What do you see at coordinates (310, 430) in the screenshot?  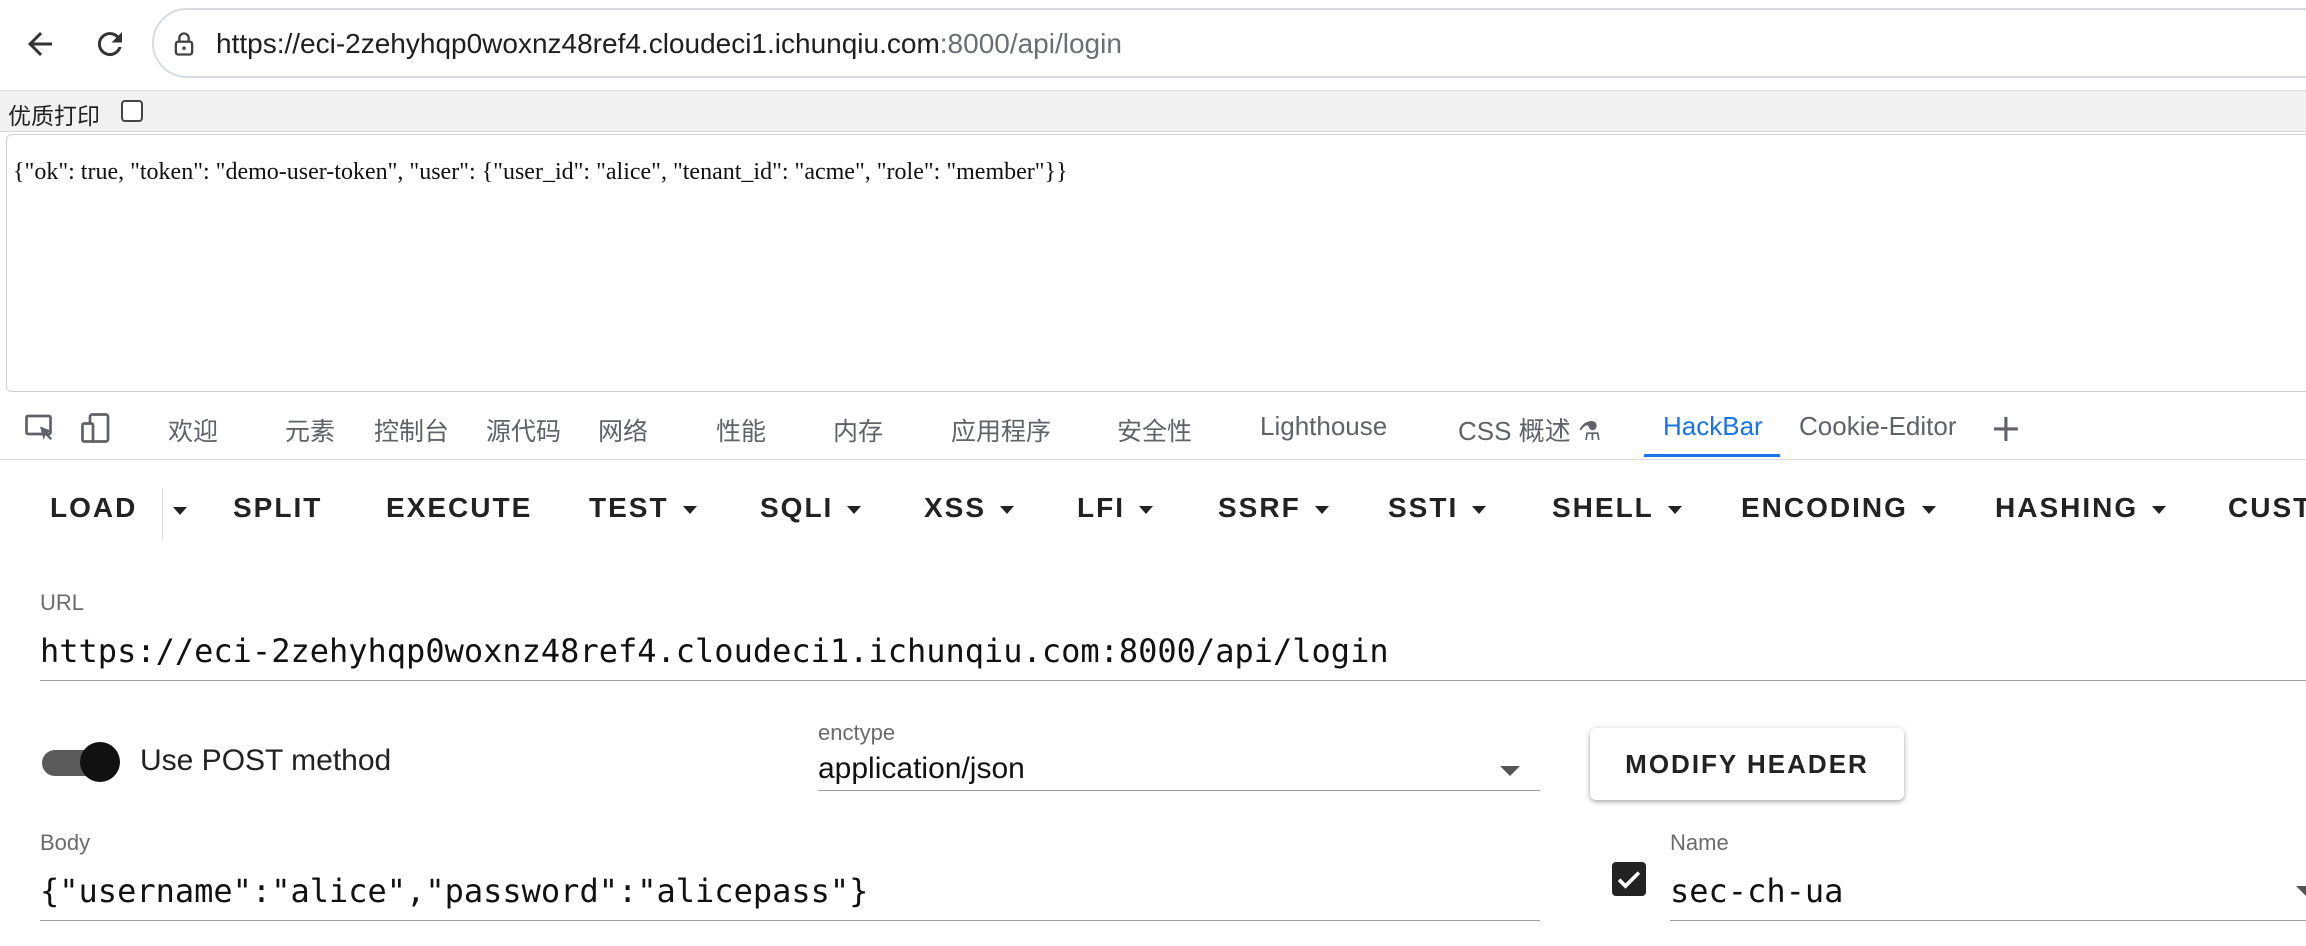 I see `tab-elements: 元素` at bounding box center [310, 430].